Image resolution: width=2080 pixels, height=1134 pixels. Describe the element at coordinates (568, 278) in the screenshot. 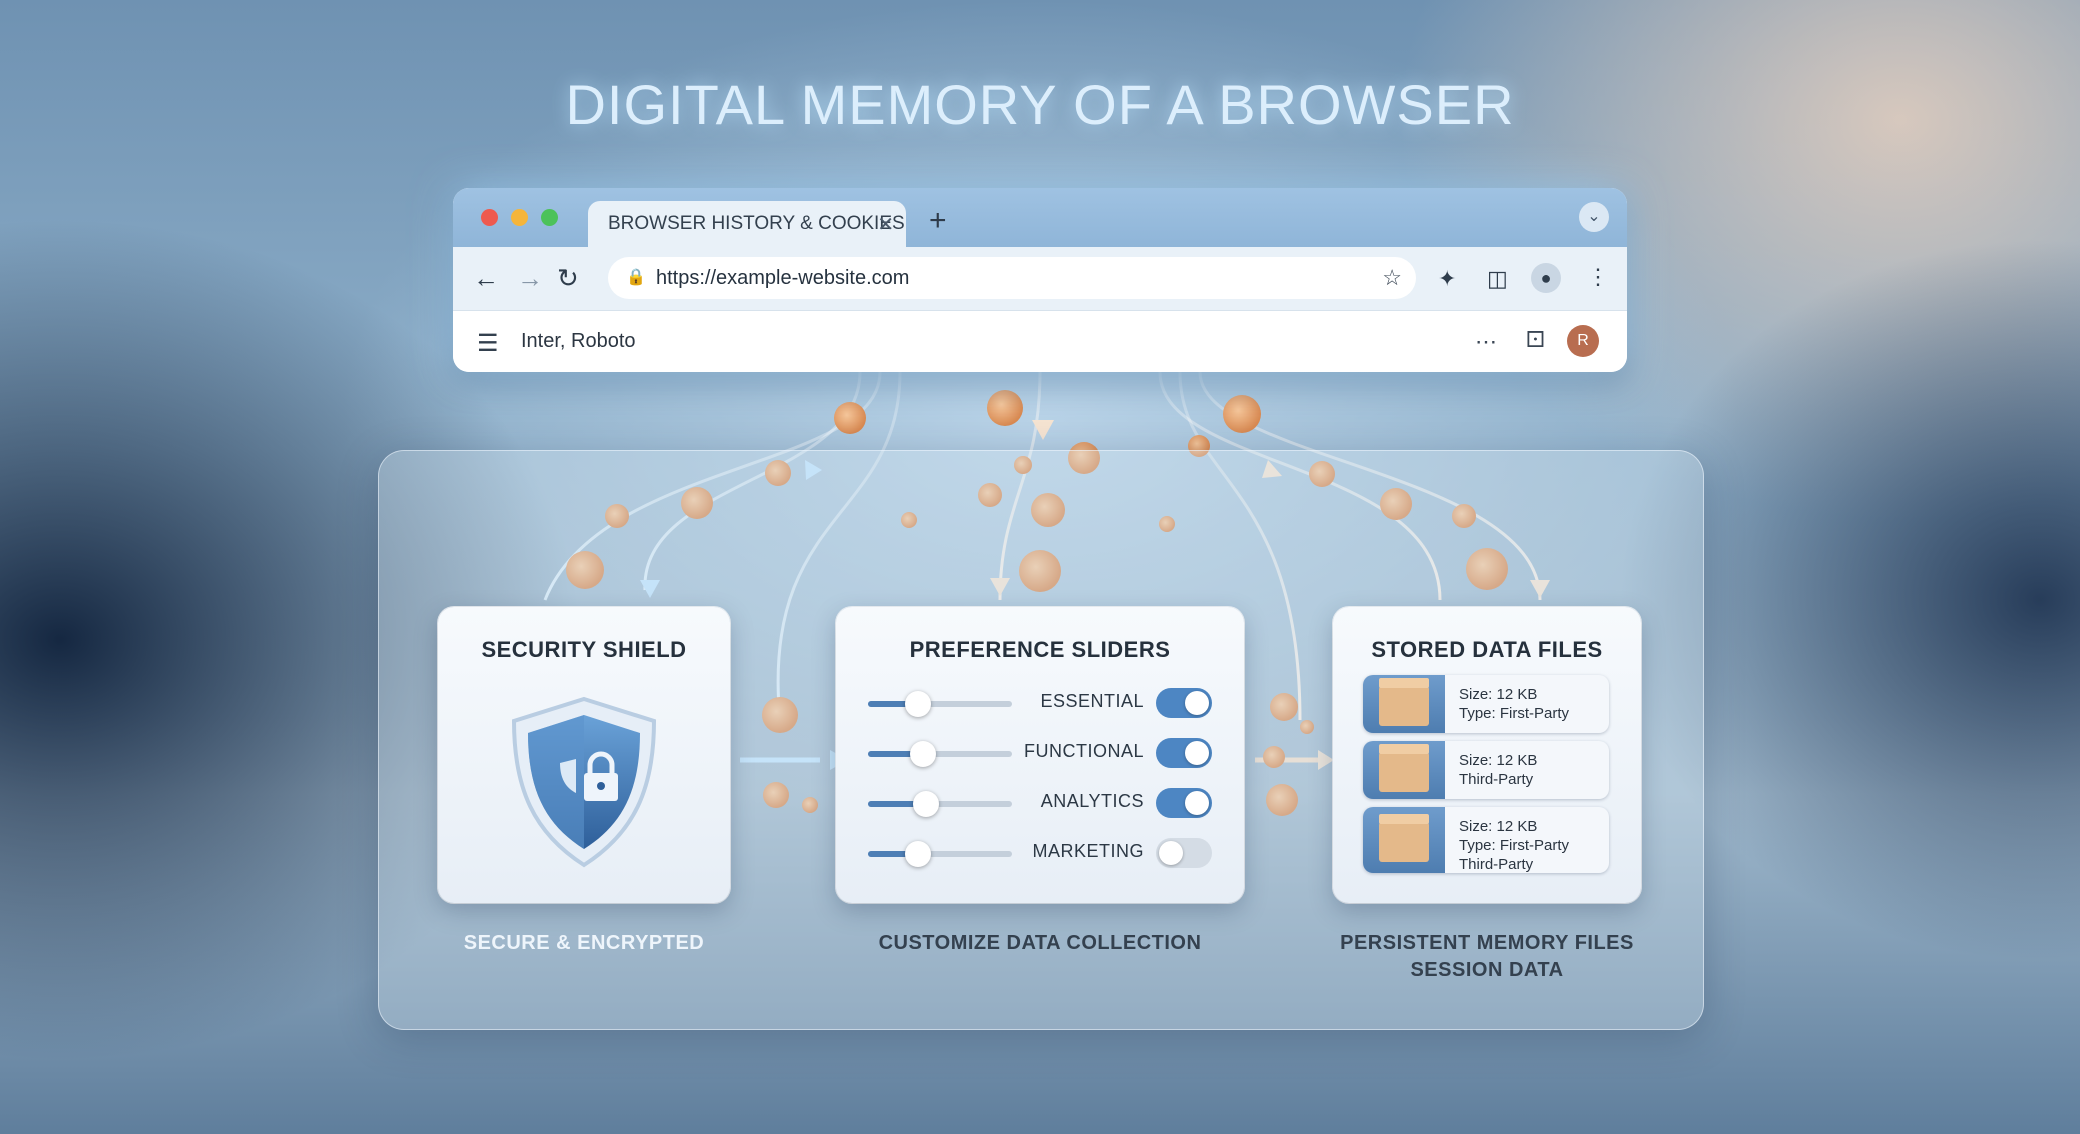

I see `reload-icon: ↻` at that location.